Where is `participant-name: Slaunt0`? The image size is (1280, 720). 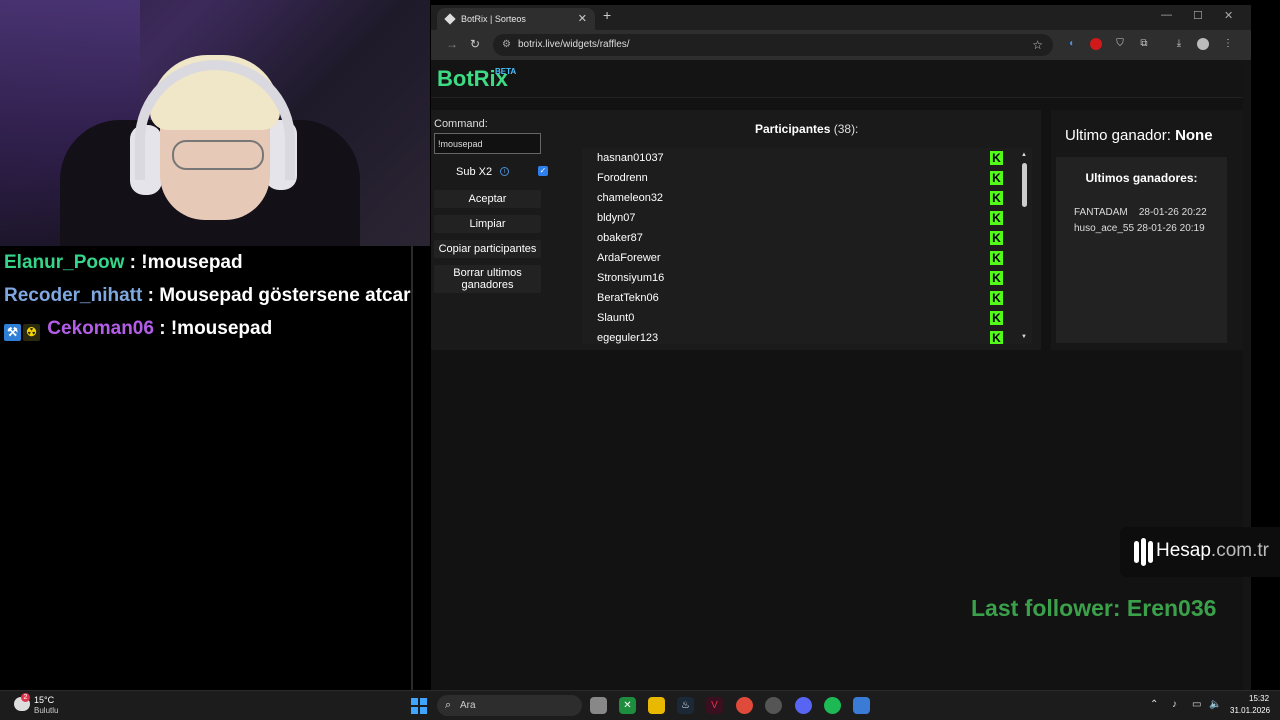 participant-name: Slaunt0 is located at coordinates (616, 318).